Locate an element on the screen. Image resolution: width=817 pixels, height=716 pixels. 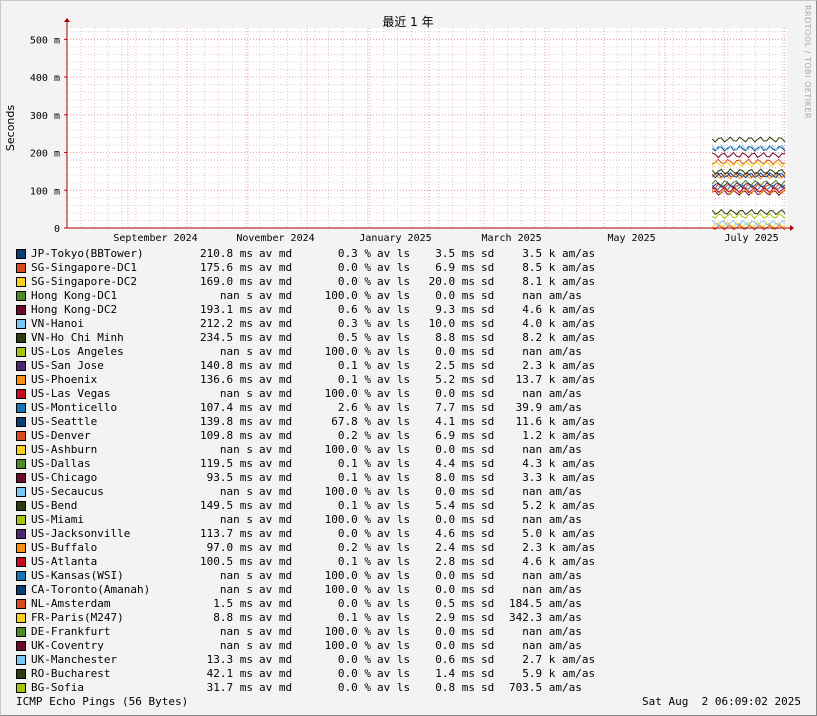
legend-median: 109.8 ms is located at coordinates (226, 435).